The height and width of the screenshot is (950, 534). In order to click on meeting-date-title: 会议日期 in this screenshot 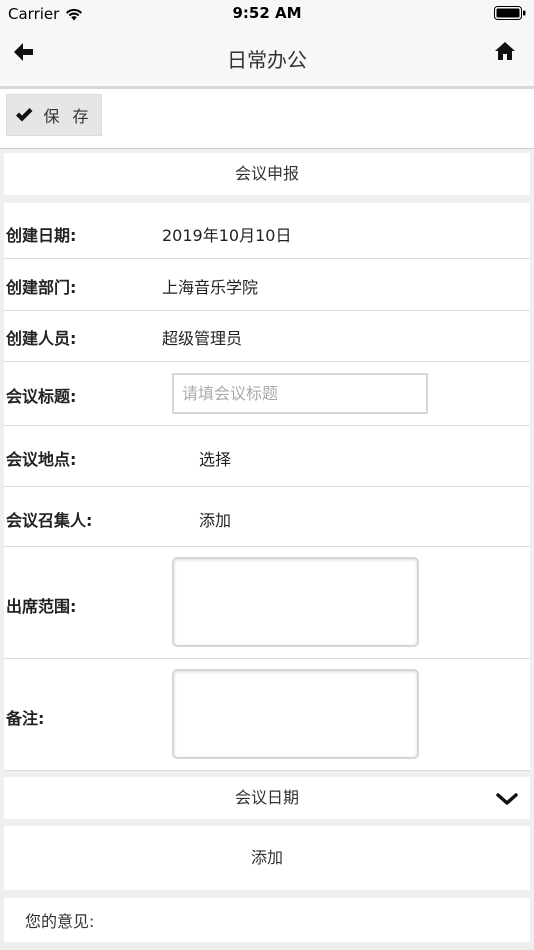, I will do `click(266, 797)`.